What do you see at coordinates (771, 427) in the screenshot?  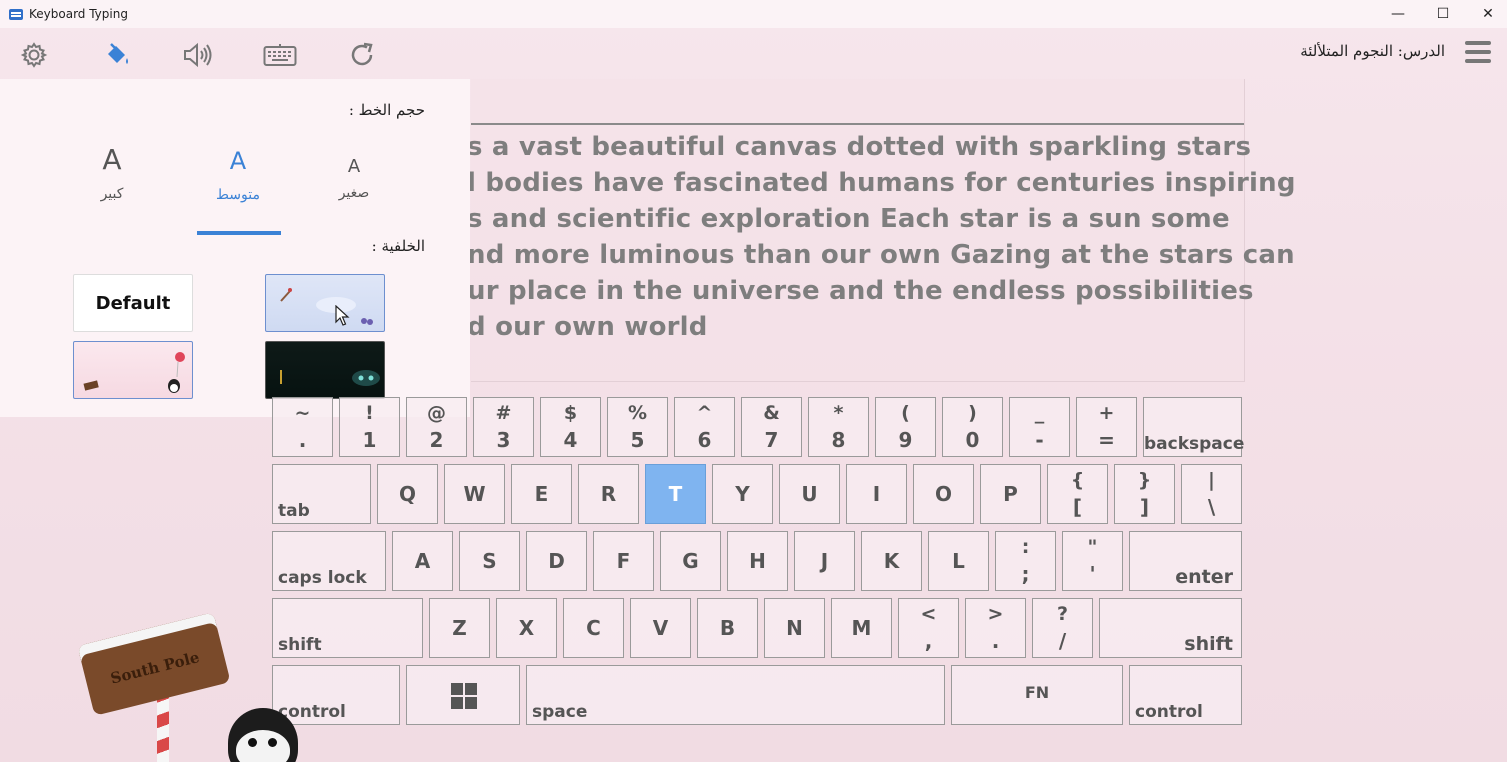 I see `key-7: & 7` at bounding box center [771, 427].